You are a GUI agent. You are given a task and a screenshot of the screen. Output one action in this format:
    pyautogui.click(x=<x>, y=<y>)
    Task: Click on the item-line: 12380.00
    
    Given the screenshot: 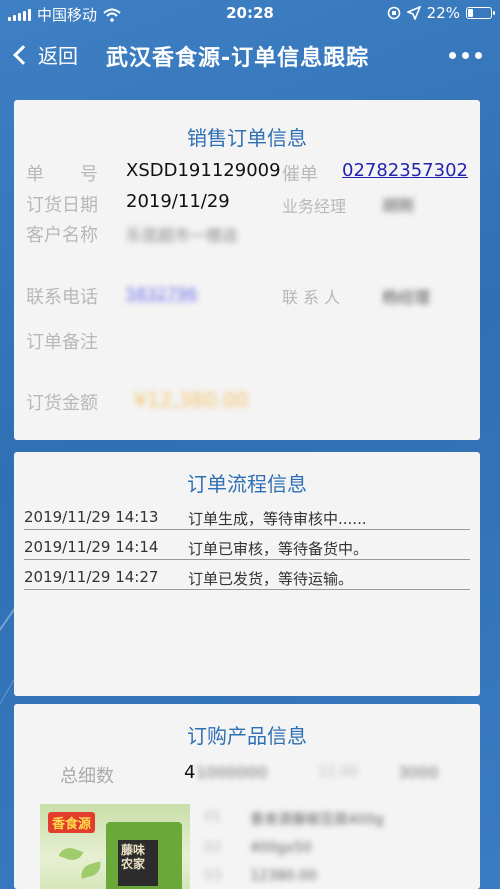 What is the action you would take?
    pyautogui.click(x=283, y=876)
    